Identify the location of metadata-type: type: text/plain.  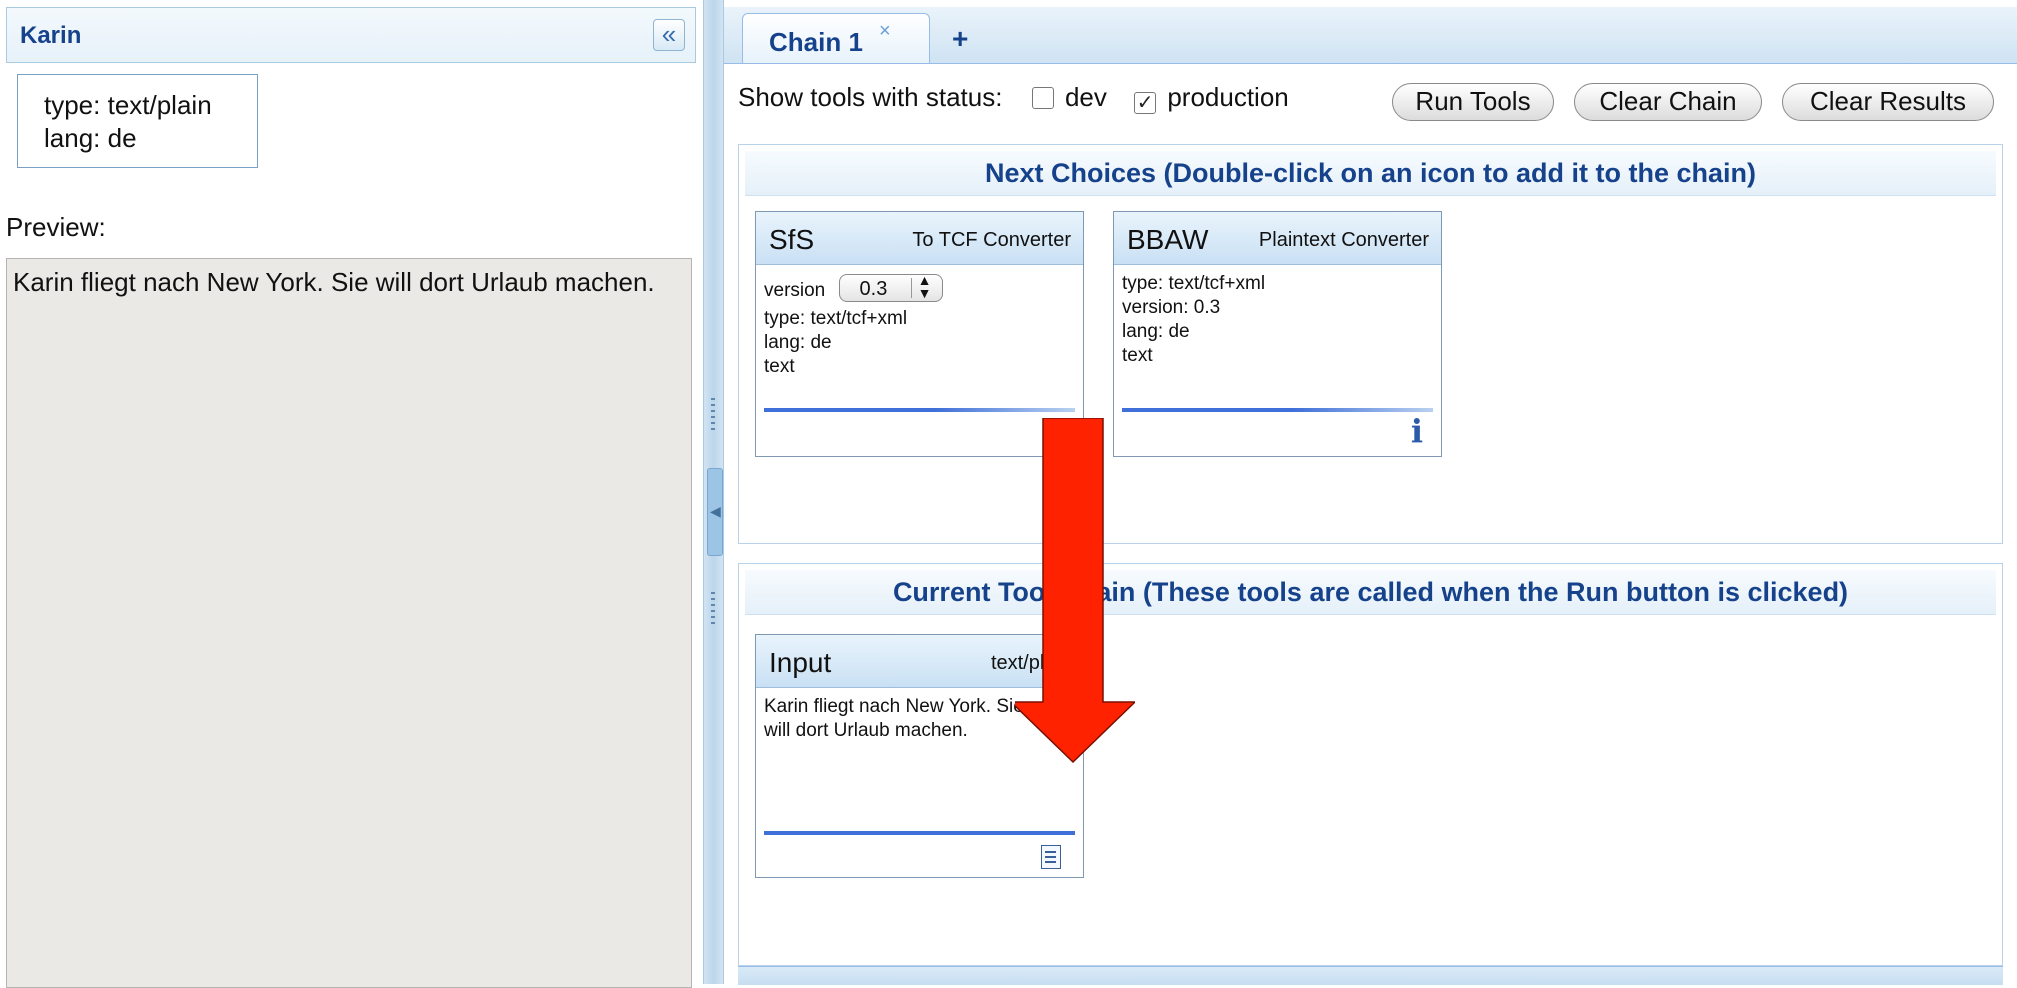
(128, 105).